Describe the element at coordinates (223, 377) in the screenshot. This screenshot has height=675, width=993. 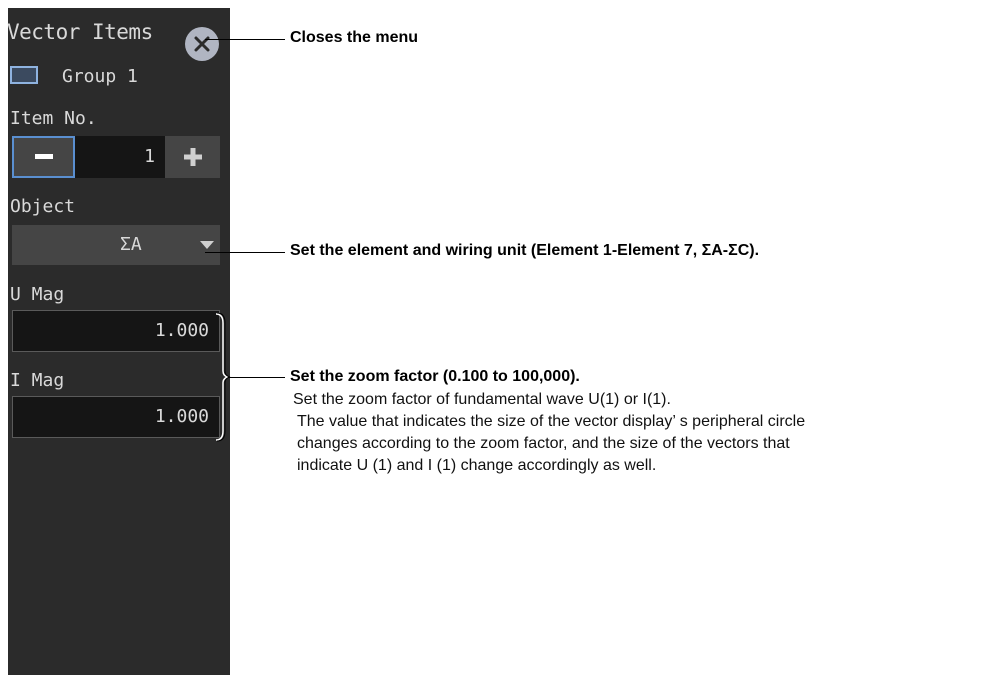
I see `bracket-indicator` at that location.